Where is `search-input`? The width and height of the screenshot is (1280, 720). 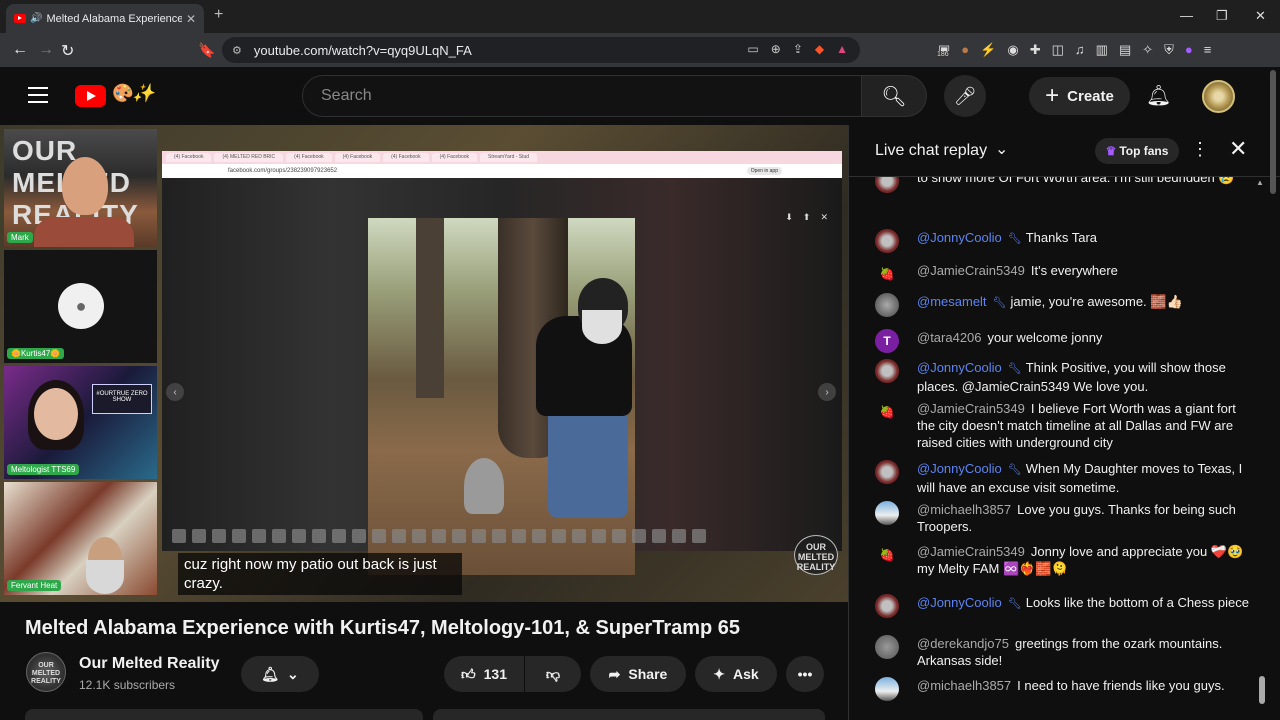 search-input is located at coordinates (591, 96).